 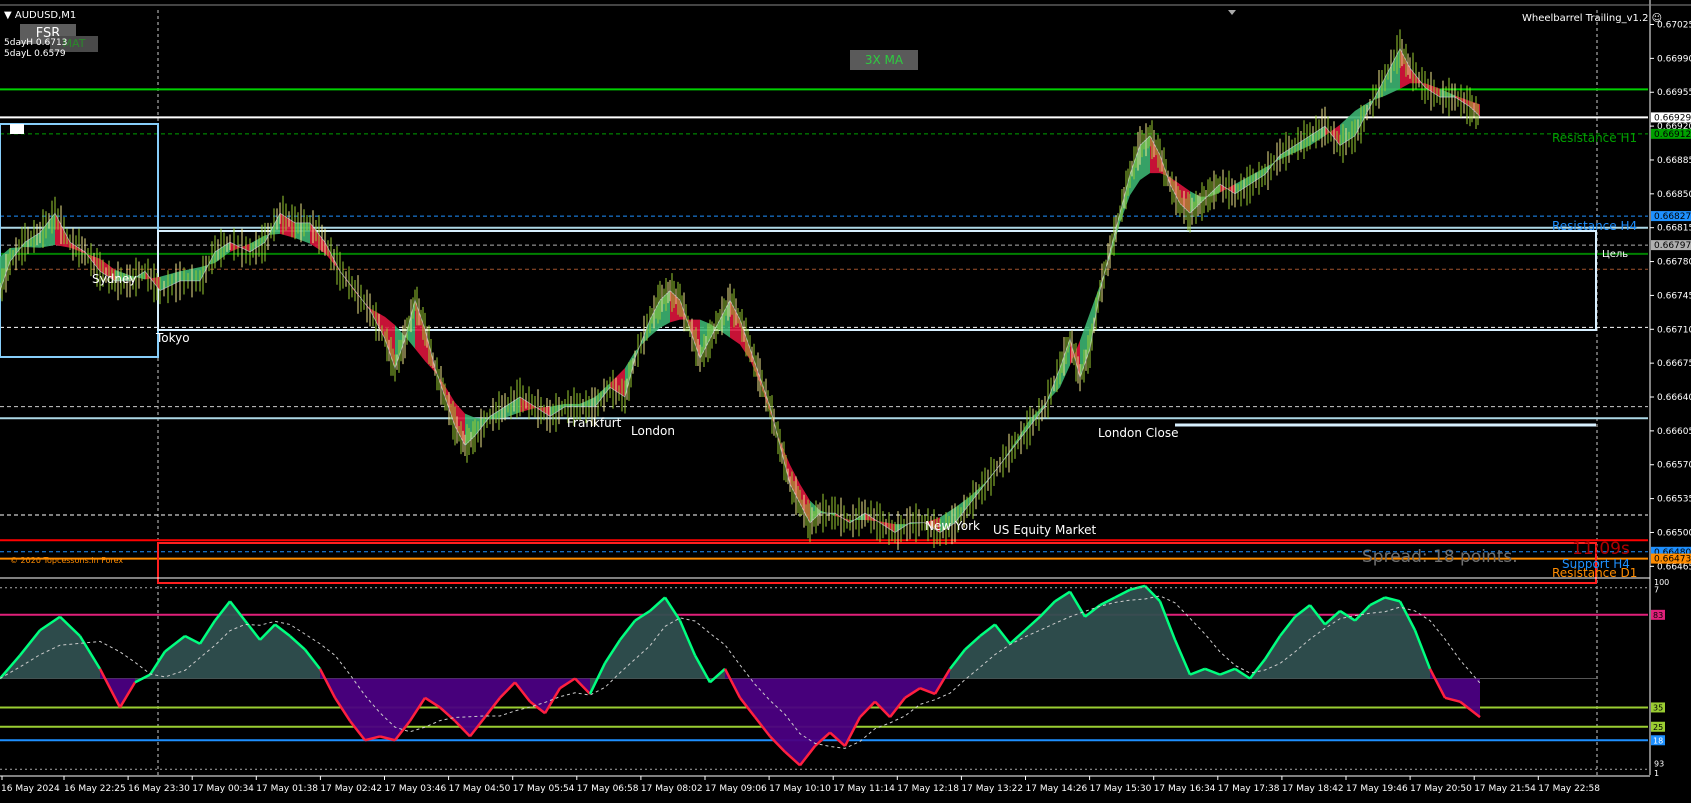 What do you see at coordinates (1658, 707) in the screenshot?
I see `indicator-marker-label: 35` at bounding box center [1658, 707].